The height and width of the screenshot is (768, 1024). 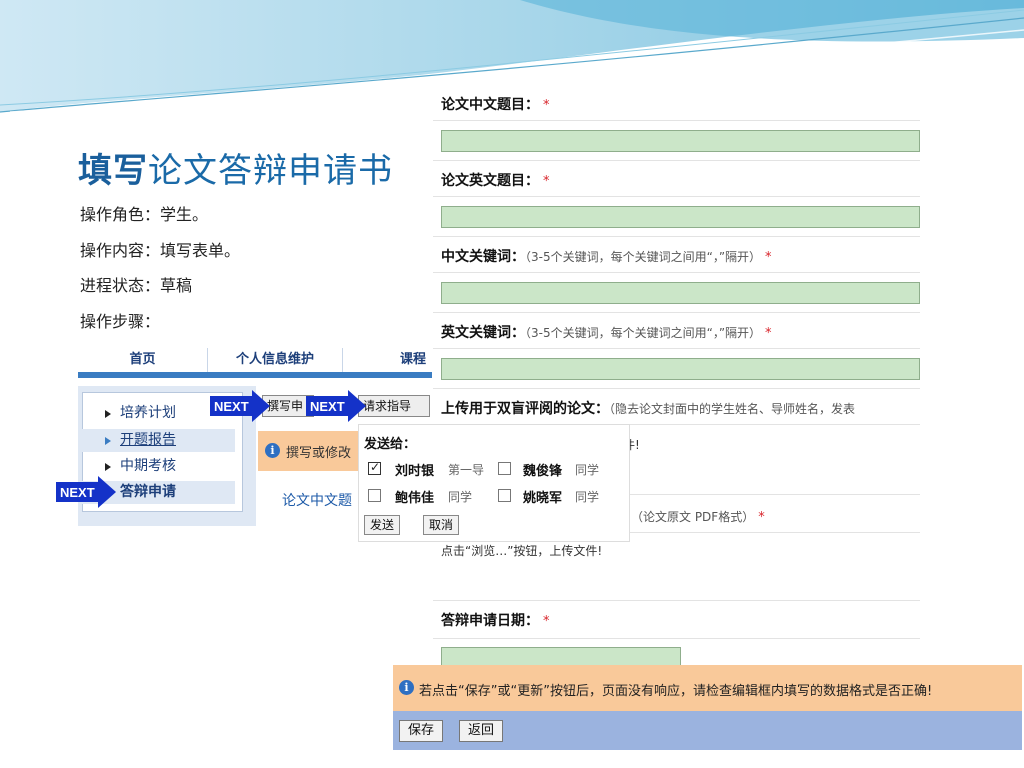 What do you see at coordinates (113, 171) in the screenshot?
I see `page-title-bold: 填写` at bounding box center [113, 171].